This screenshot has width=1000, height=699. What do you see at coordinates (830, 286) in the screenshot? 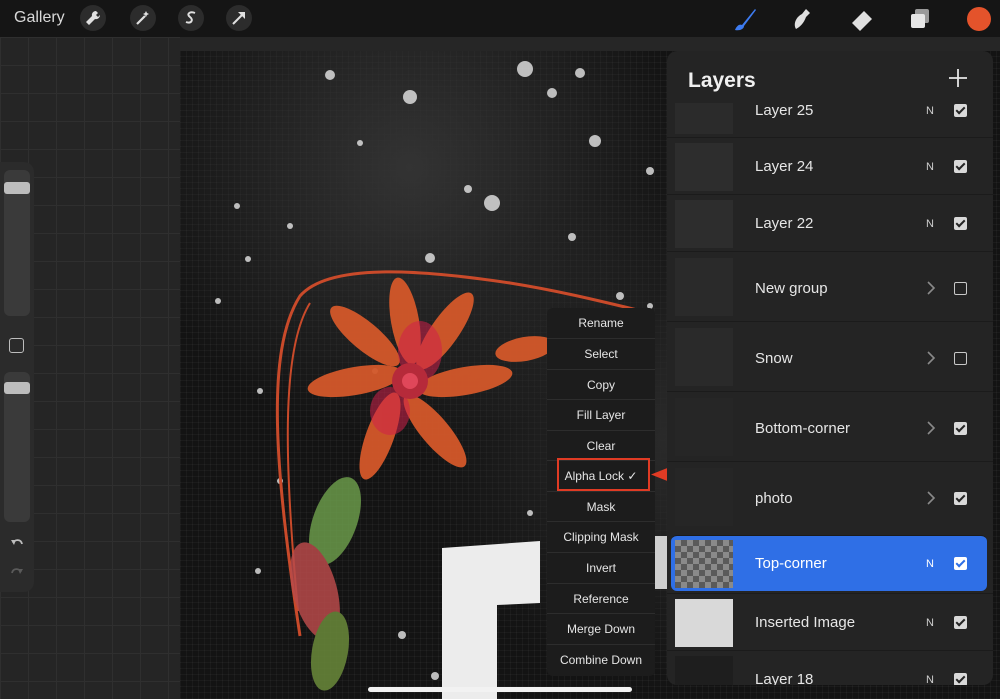
I see `layer-row-new-group: New group` at bounding box center [830, 286].